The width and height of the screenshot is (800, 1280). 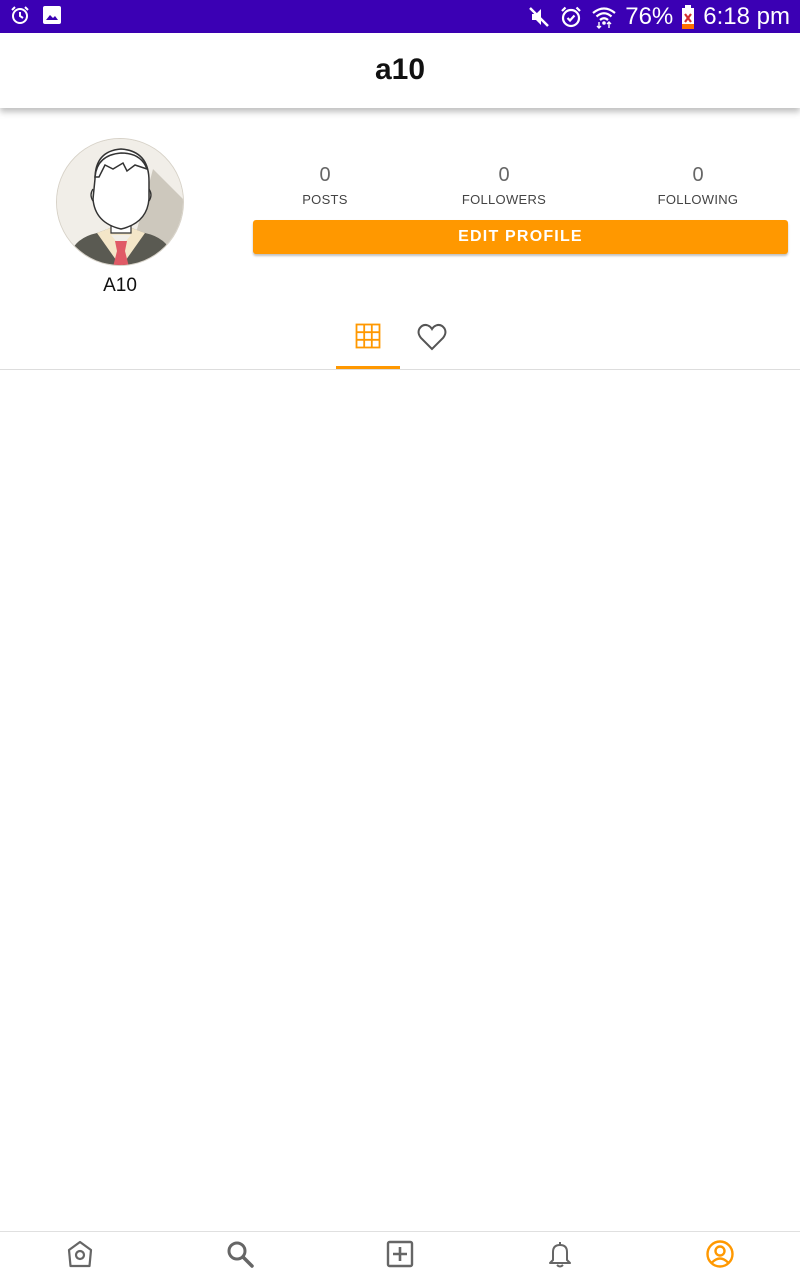 I want to click on nav-search, so click(x=240, y=1256).